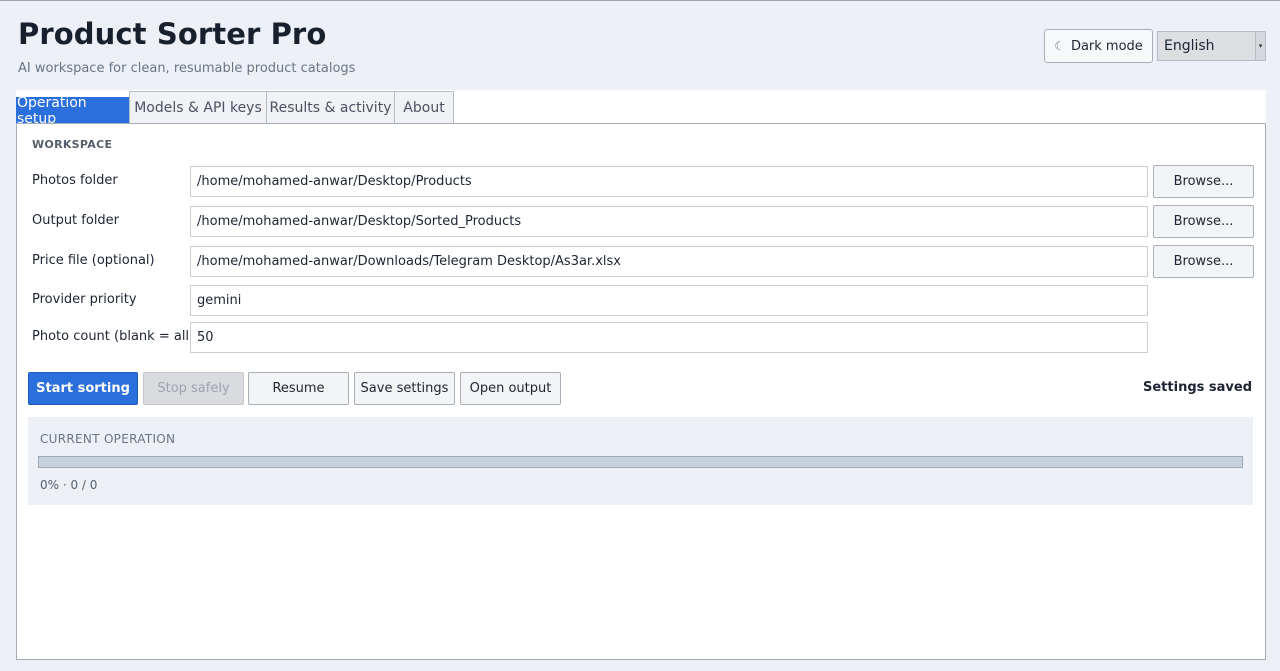 The width and height of the screenshot is (1280, 671). What do you see at coordinates (510, 388) in the screenshot?
I see `open-output-button: Open output` at bounding box center [510, 388].